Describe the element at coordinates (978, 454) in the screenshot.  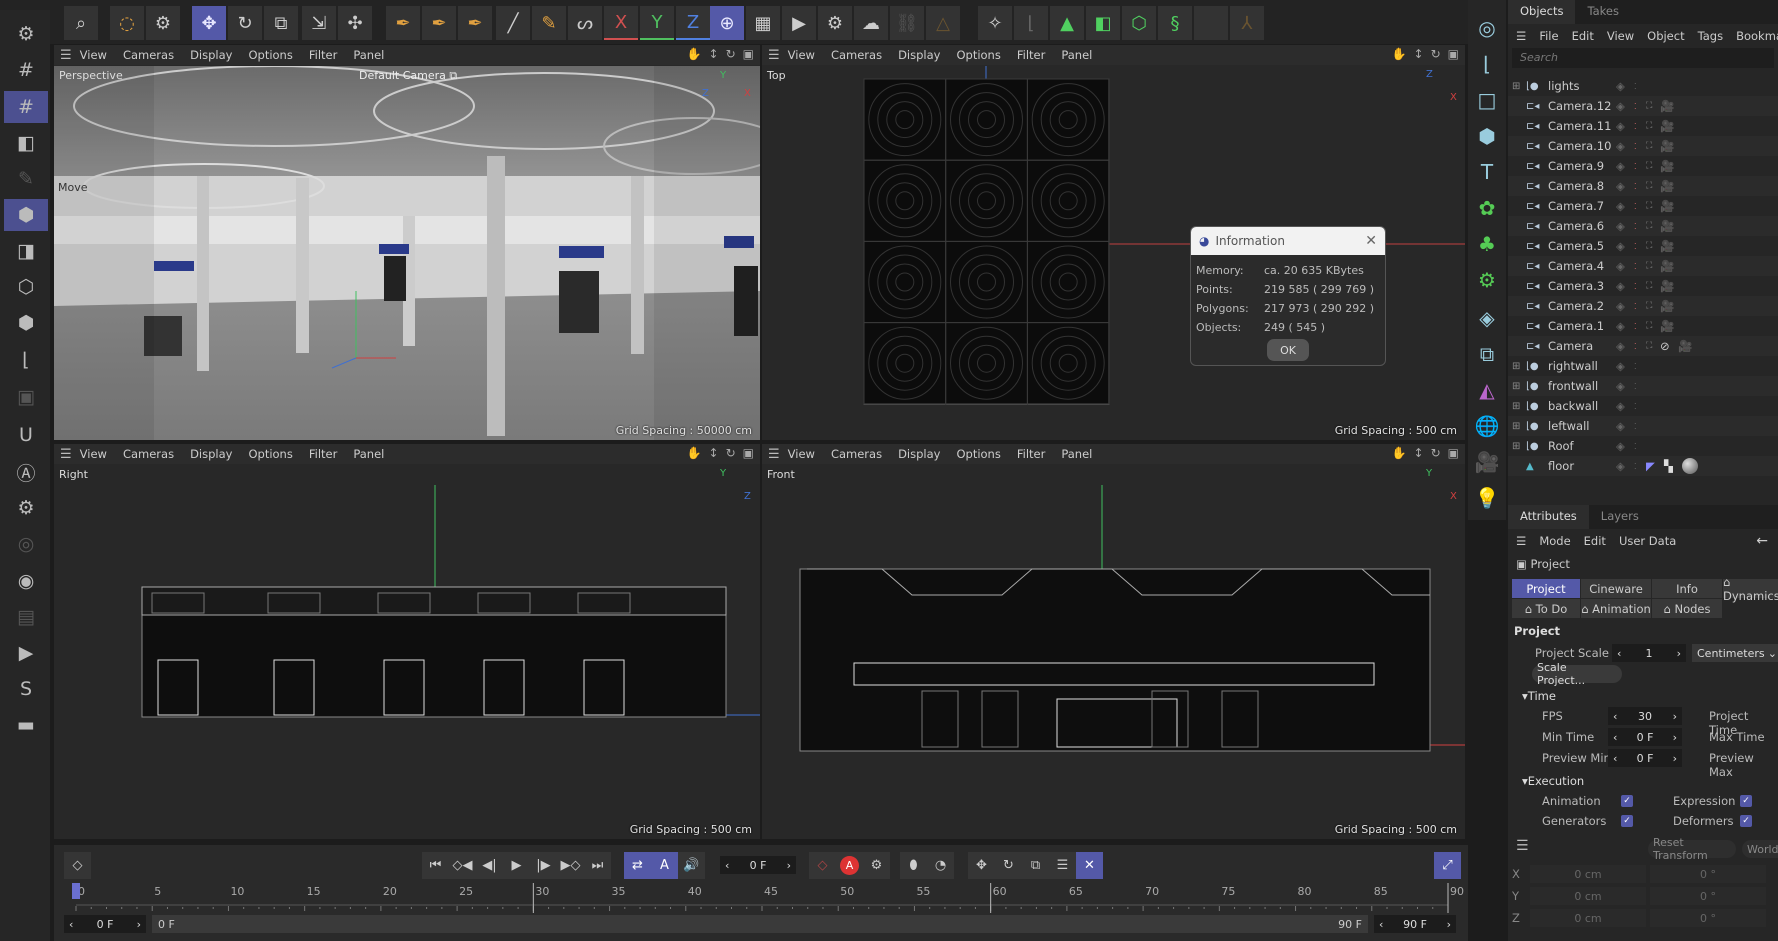
I see `menu-options: Options` at that location.